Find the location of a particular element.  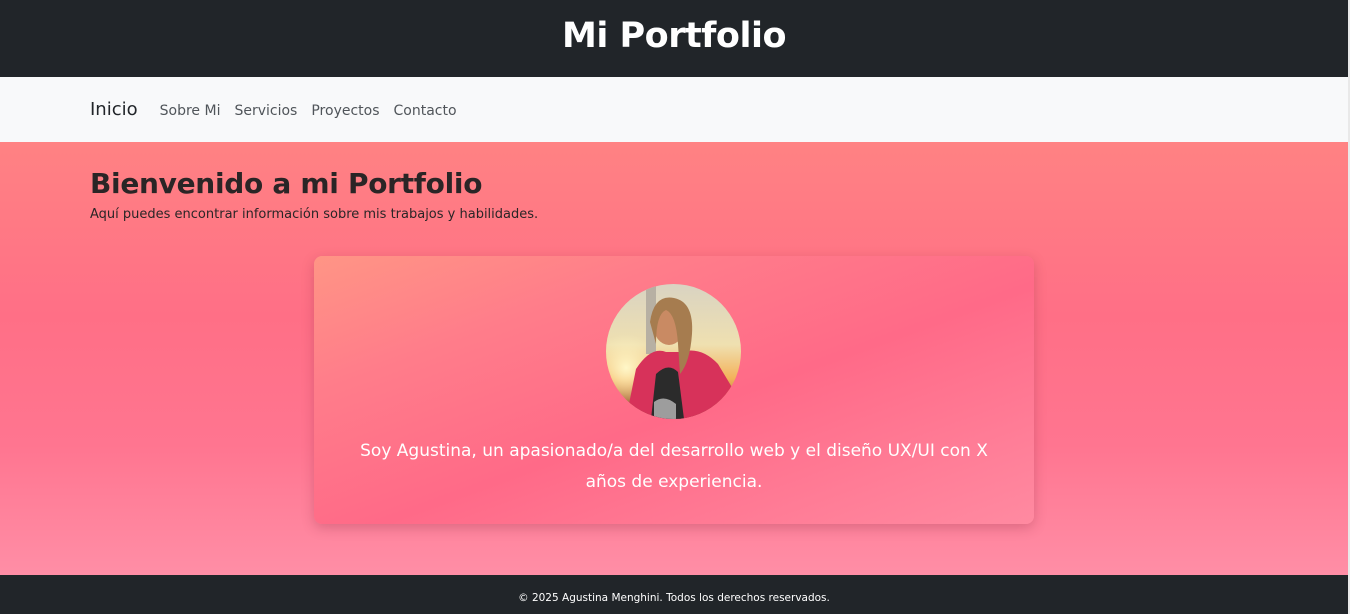

hero-title: Bienvenido a mi Portfolio is located at coordinates (286, 183).